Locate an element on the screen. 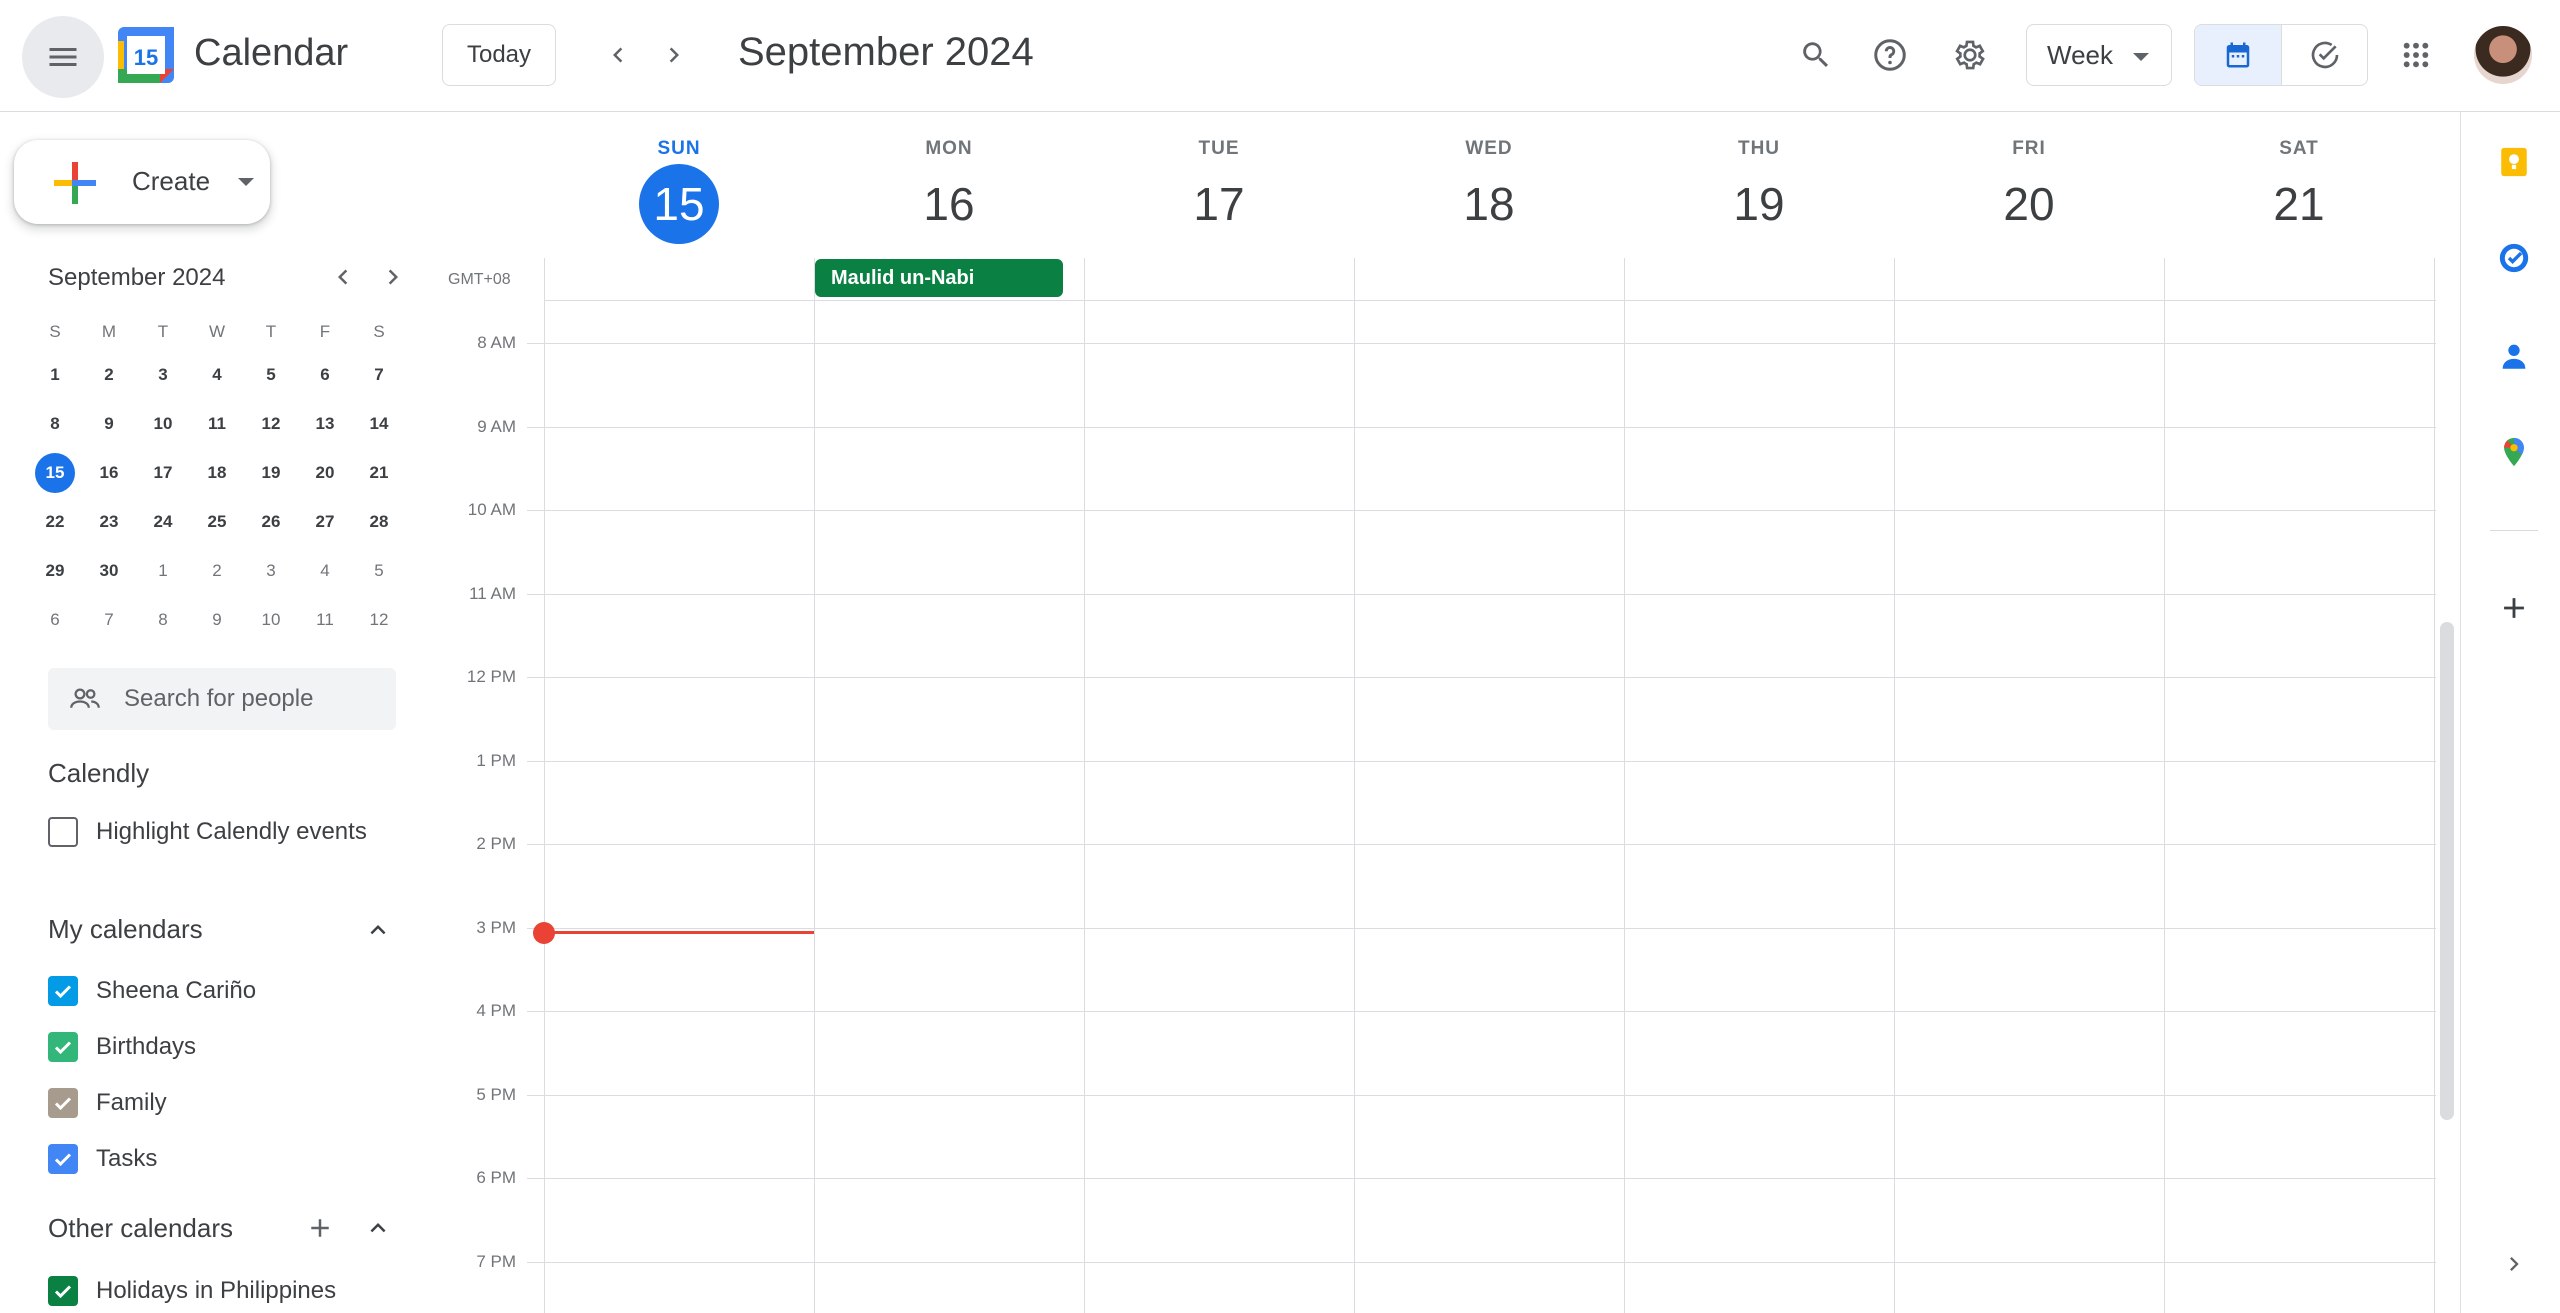 Image resolution: width=2560 pixels, height=1313 pixels. collapse-other-calendars-button is located at coordinates (378, 1228).